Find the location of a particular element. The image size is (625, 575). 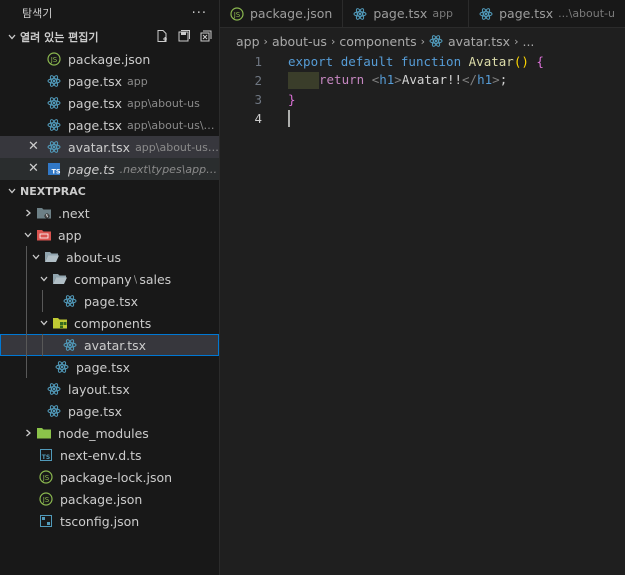

tree-file: JS package-lock.json is located at coordinates (109, 477).